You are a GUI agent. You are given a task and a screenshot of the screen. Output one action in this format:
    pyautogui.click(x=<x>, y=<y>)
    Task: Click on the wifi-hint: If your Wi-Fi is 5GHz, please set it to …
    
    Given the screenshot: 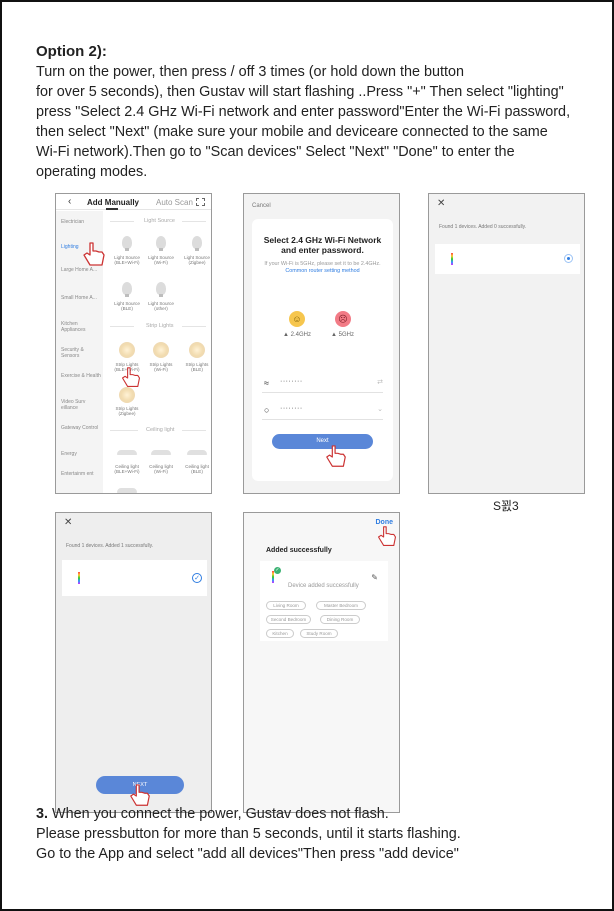 What is the action you would take?
    pyautogui.click(x=322, y=268)
    